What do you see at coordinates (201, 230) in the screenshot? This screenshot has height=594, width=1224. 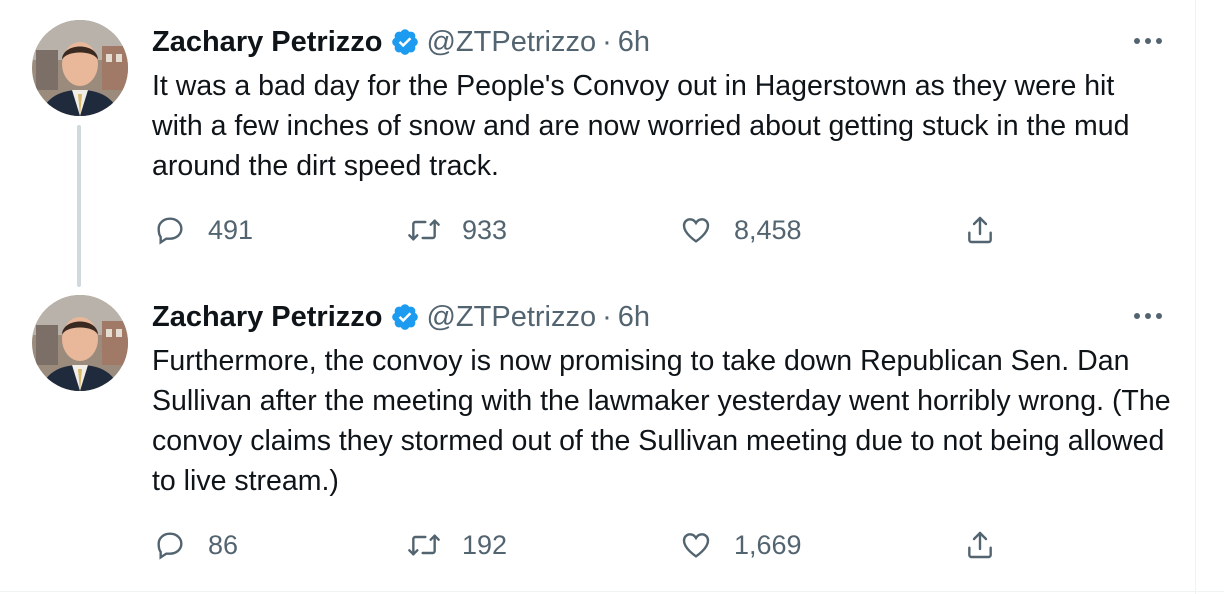 I see `reply-button: 491` at bounding box center [201, 230].